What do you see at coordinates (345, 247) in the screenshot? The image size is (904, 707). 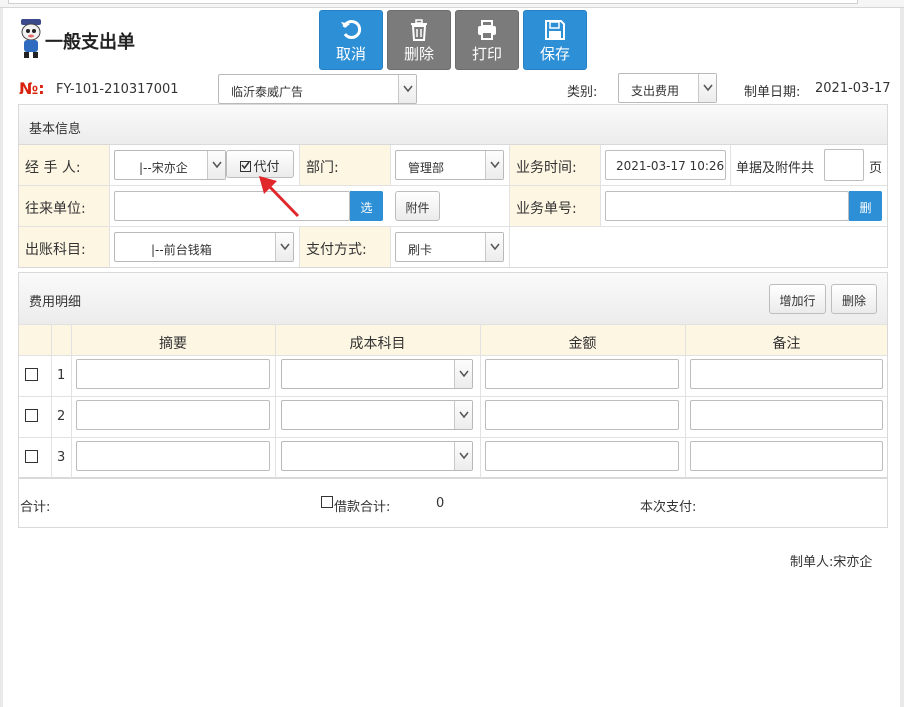 I see `pay-label-cell: 支付方式:` at bounding box center [345, 247].